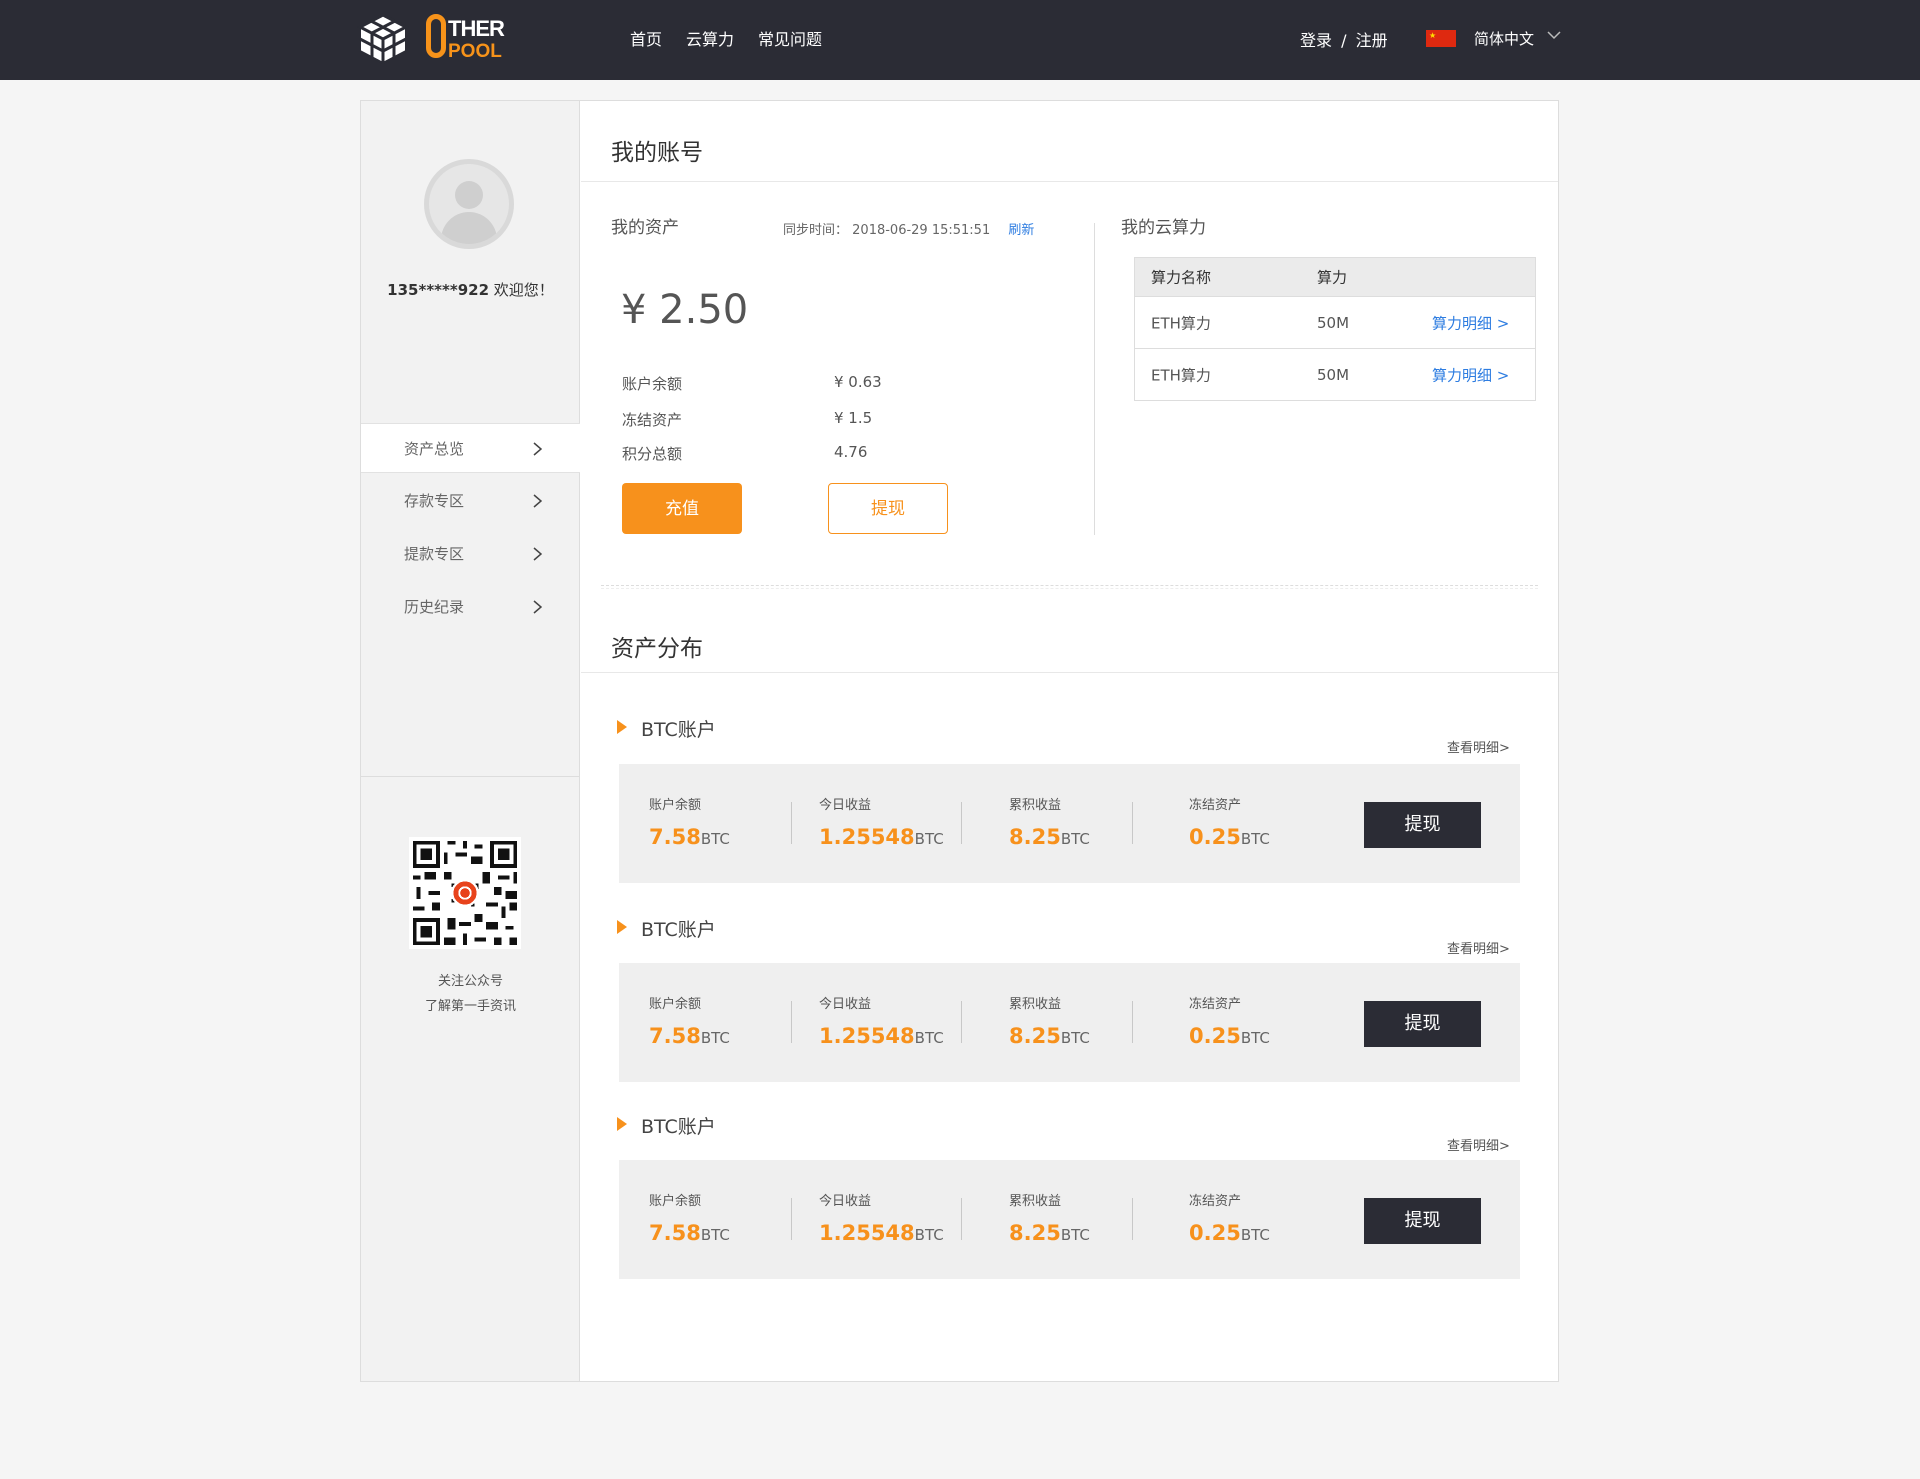  I want to click on wechat-qr-code, so click(465, 893).